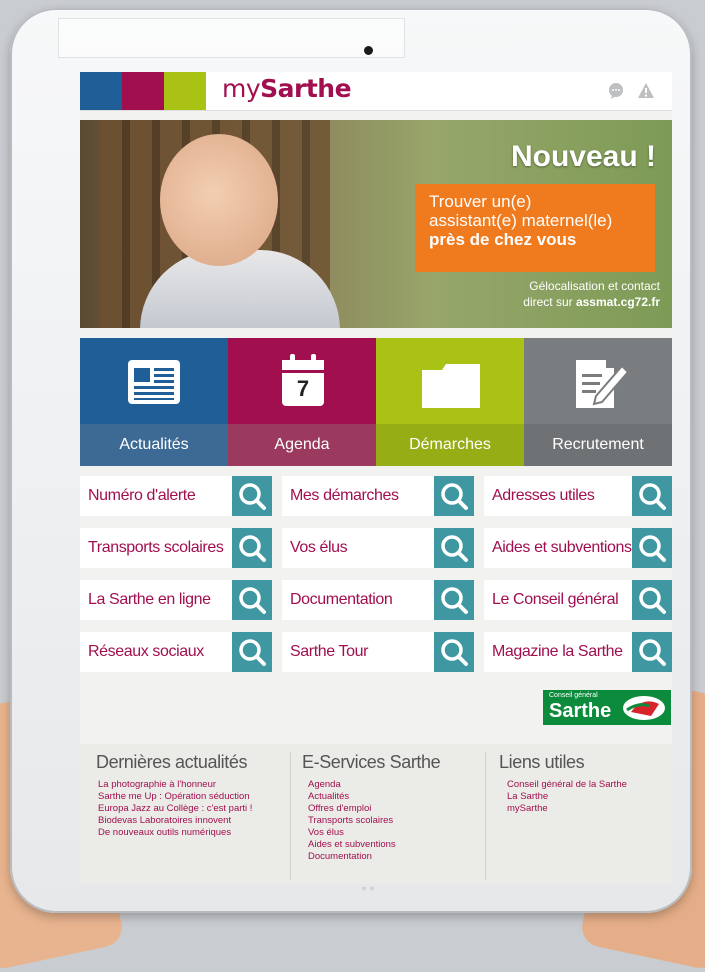 The height and width of the screenshot is (972, 705). What do you see at coordinates (646, 91) in the screenshot?
I see `alert-icon` at bounding box center [646, 91].